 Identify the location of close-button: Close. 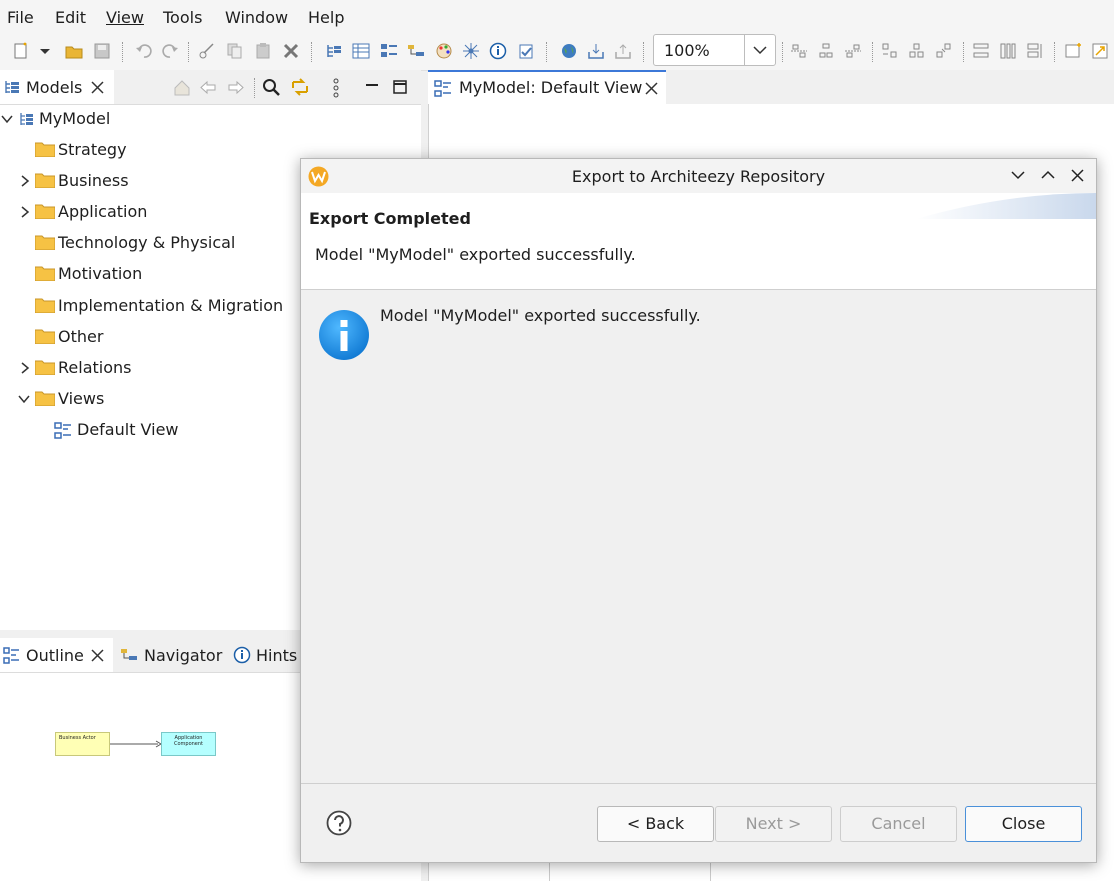
(1023, 824).